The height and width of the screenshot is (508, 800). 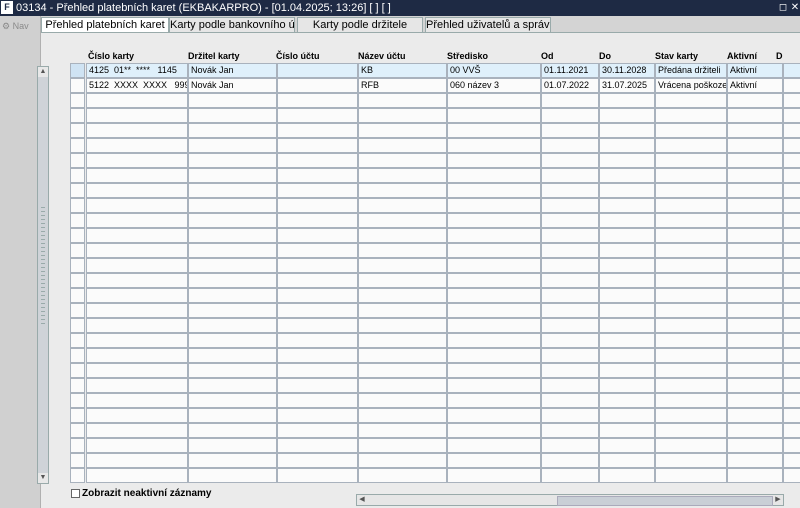 What do you see at coordinates (794, 8) in the screenshot?
I see `close-icon: ✕` at bounding box center [794, 8].